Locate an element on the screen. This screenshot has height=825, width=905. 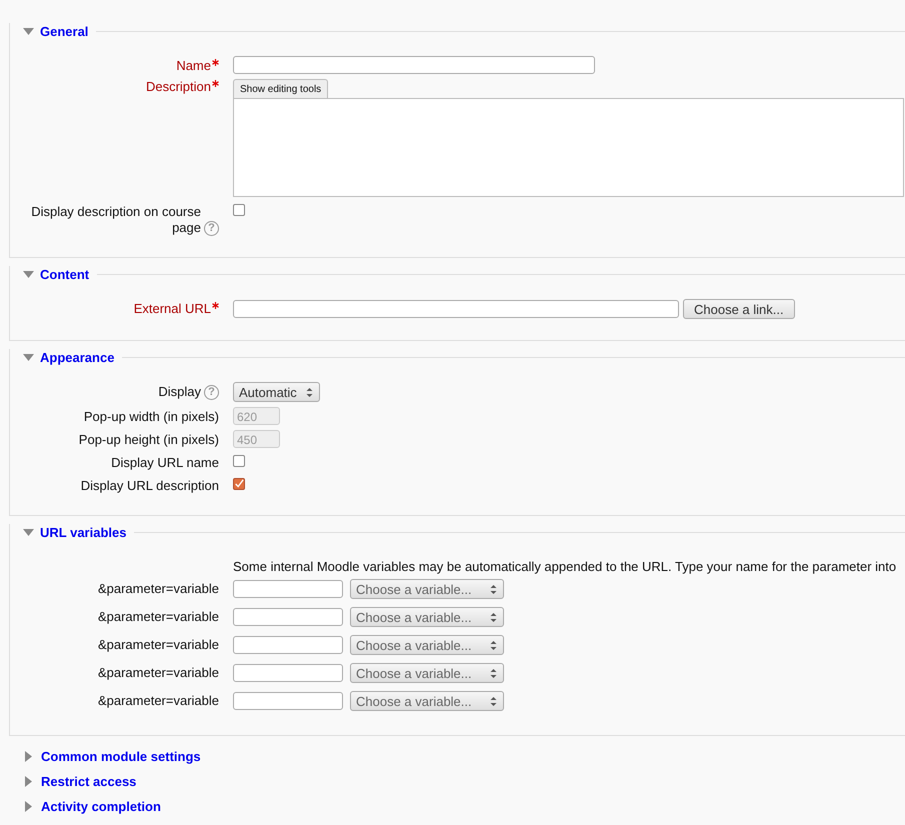
show-editing-tools-button: Show editing tools is located at coordinates (280, 88).